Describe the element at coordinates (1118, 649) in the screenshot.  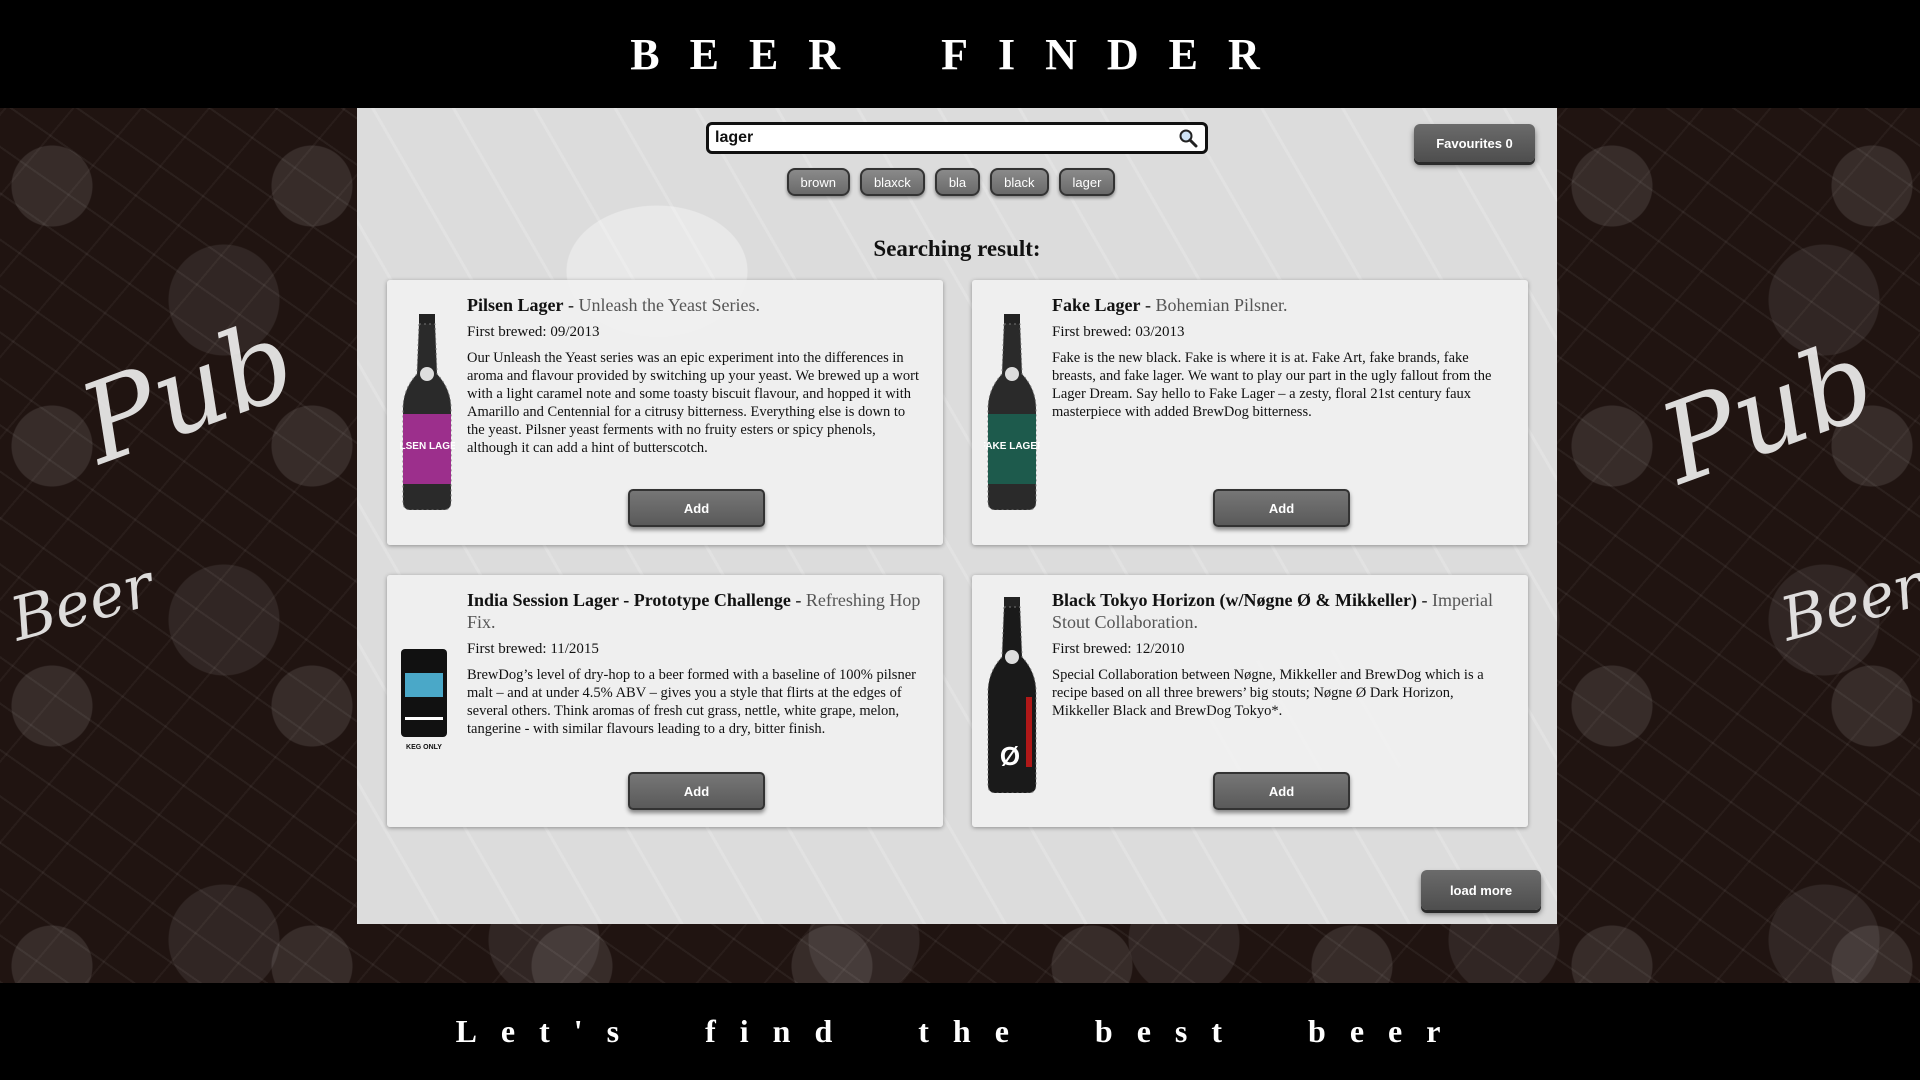
I see `first-brewed: First brewed: 12/2010` at that location.